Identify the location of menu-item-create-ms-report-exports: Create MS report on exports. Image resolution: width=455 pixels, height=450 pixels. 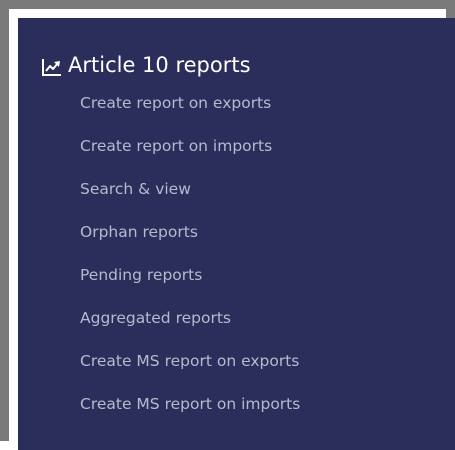
(190, 371).